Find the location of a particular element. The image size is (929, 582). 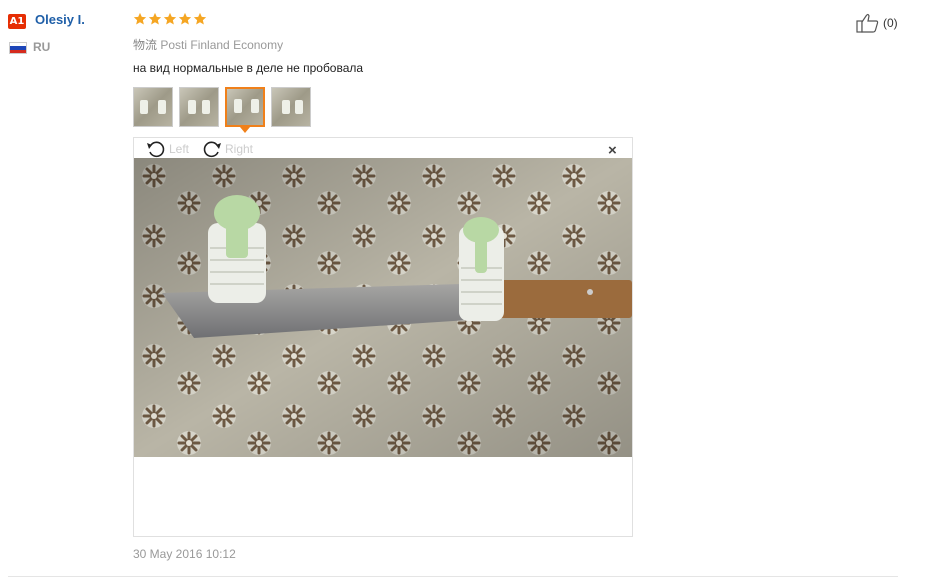

reviewer-name-link: Olesiy I. is located at coordinates (60, 19).